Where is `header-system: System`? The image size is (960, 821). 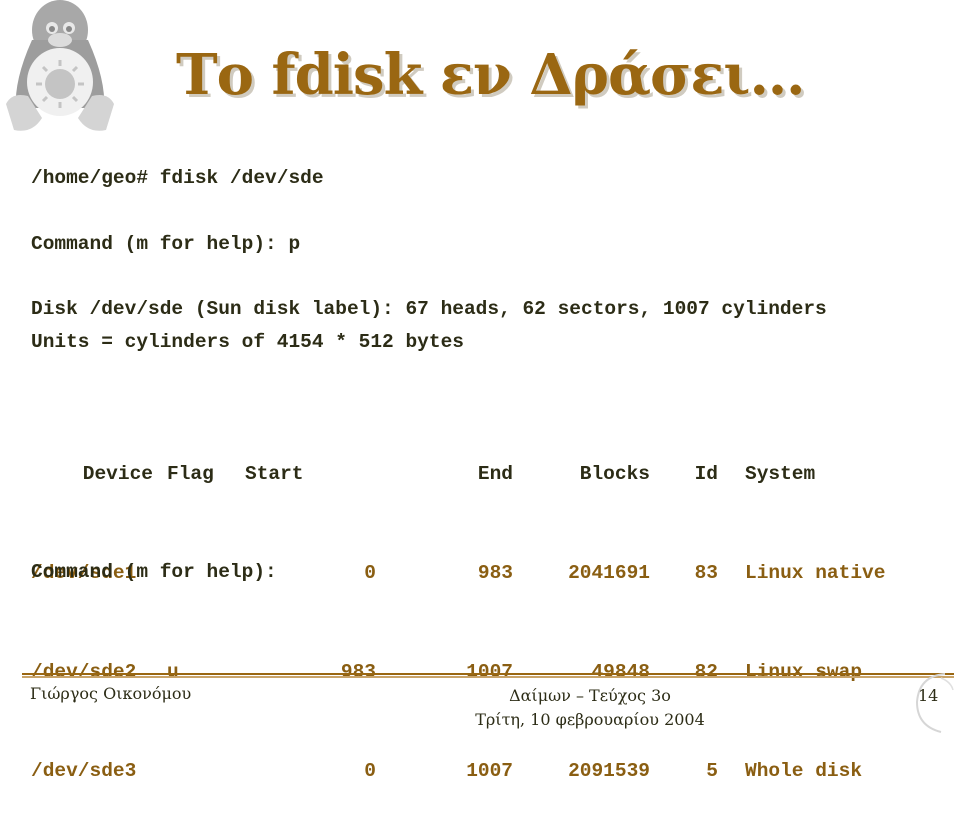 header-system: System is located at coordinates (780, 474).